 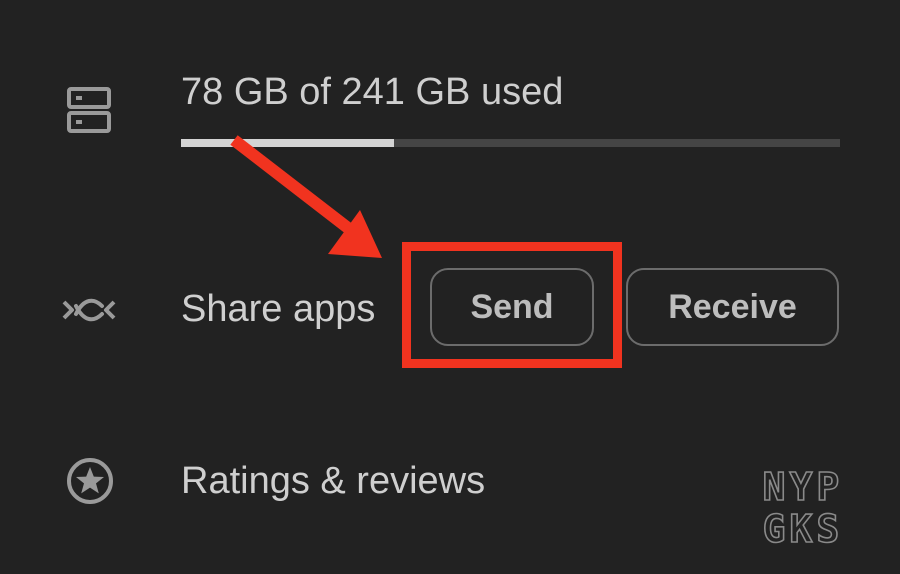 I want to click on storage-icon, so click(x=89, y=110).